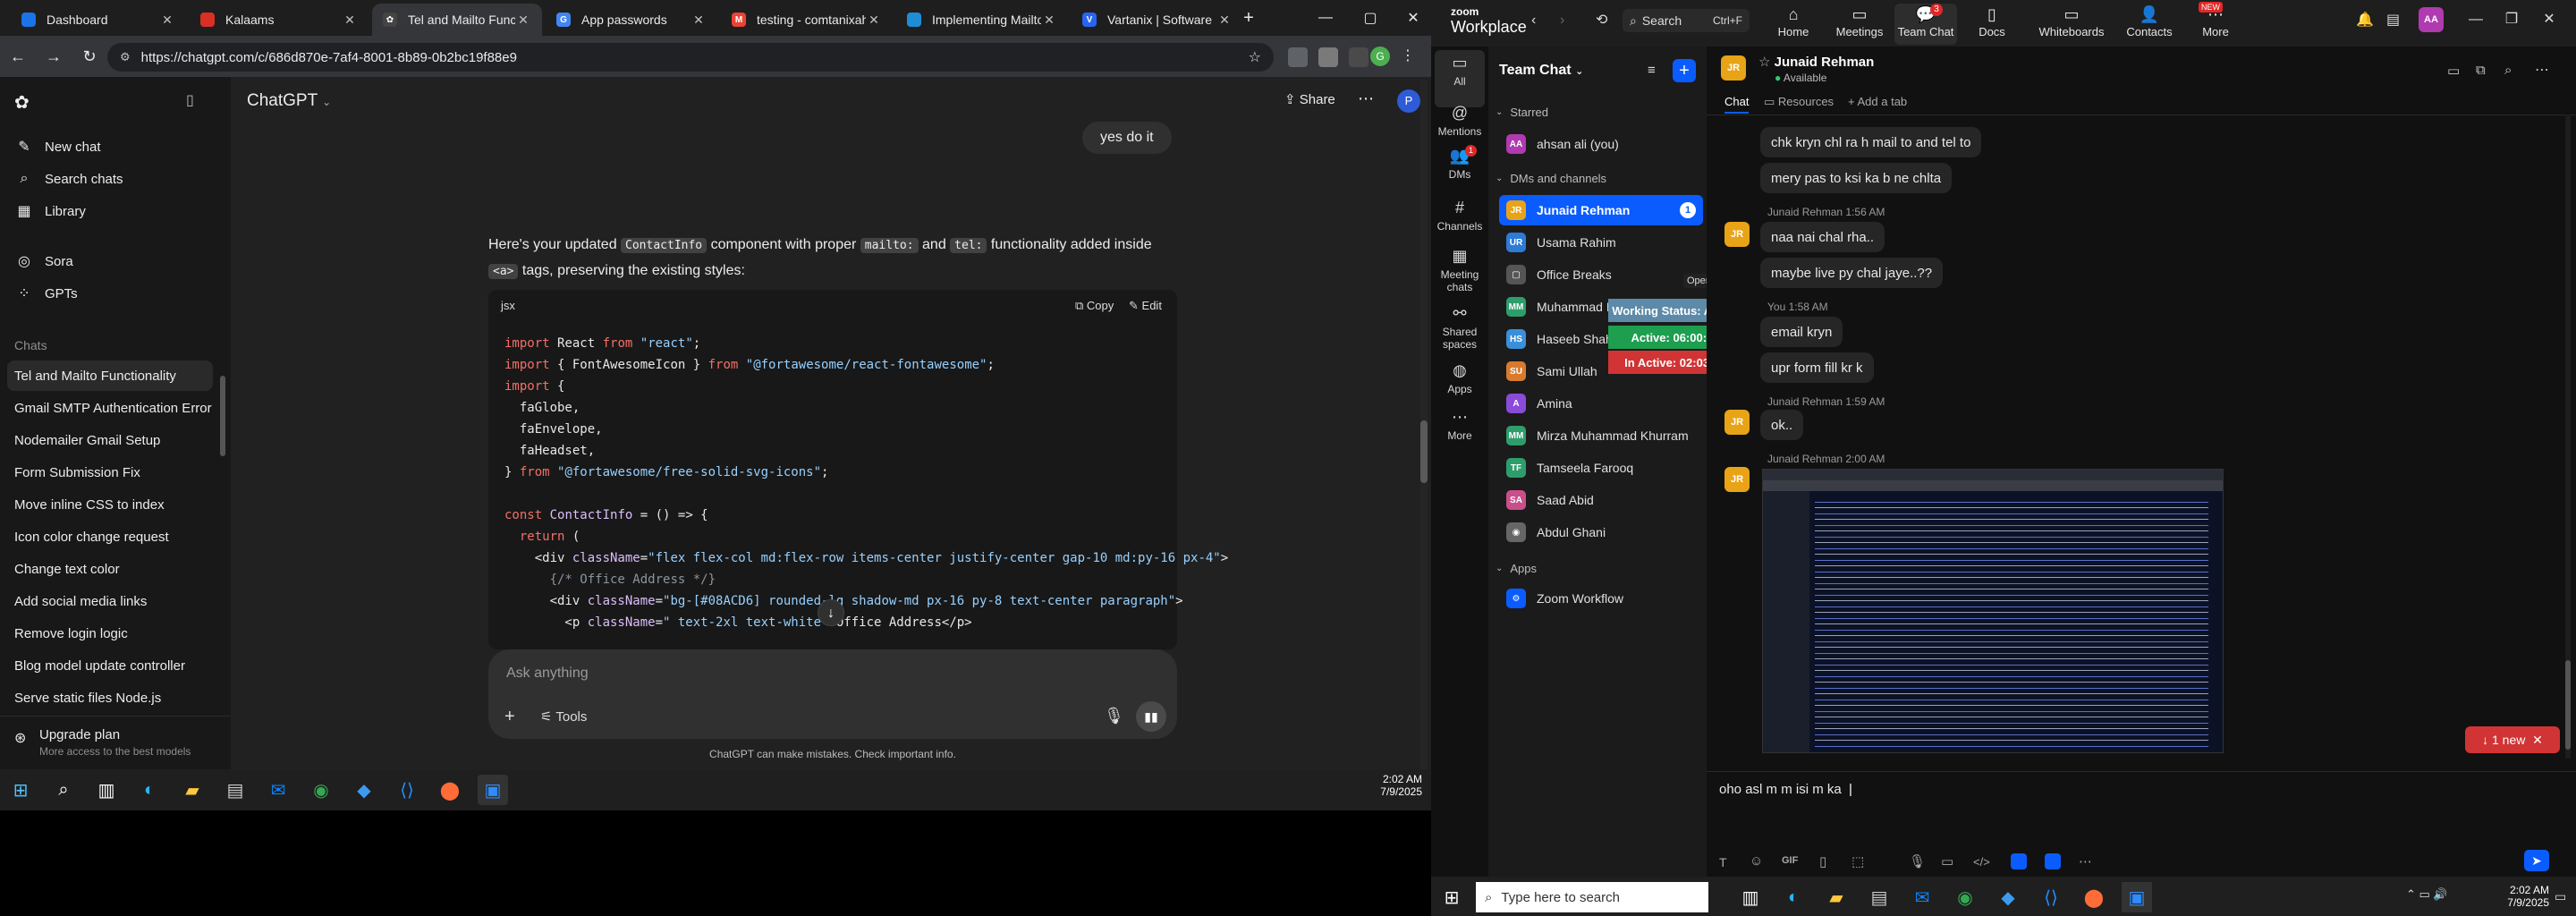  I want to click on close-window-icon: ✕, so click(1408, 18).